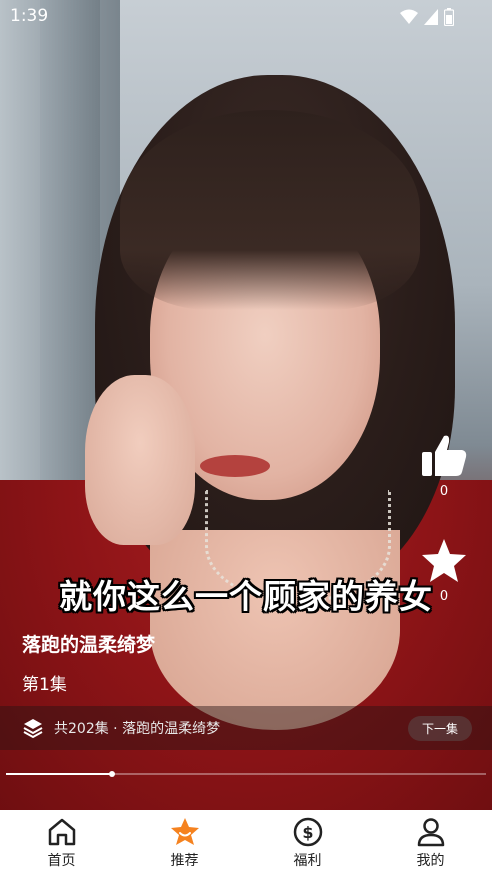  What do you see at coordinates (246, 17) in the screenshot?
I see `status-bar: 1:39` at bounding box center [246, 17].